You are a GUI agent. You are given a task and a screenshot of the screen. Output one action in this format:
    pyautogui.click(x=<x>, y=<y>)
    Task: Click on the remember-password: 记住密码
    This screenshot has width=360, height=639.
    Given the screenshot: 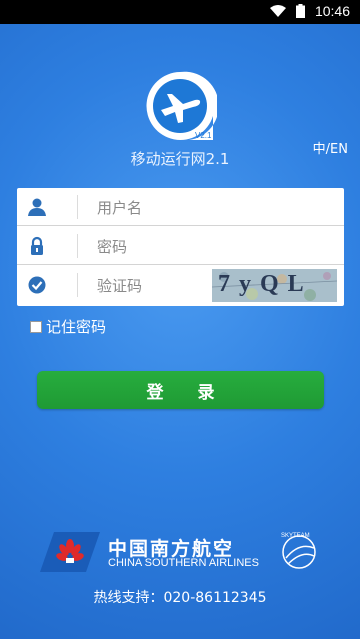 What is the action you would take?
    pyautogui.click(x=68, y=326)
    